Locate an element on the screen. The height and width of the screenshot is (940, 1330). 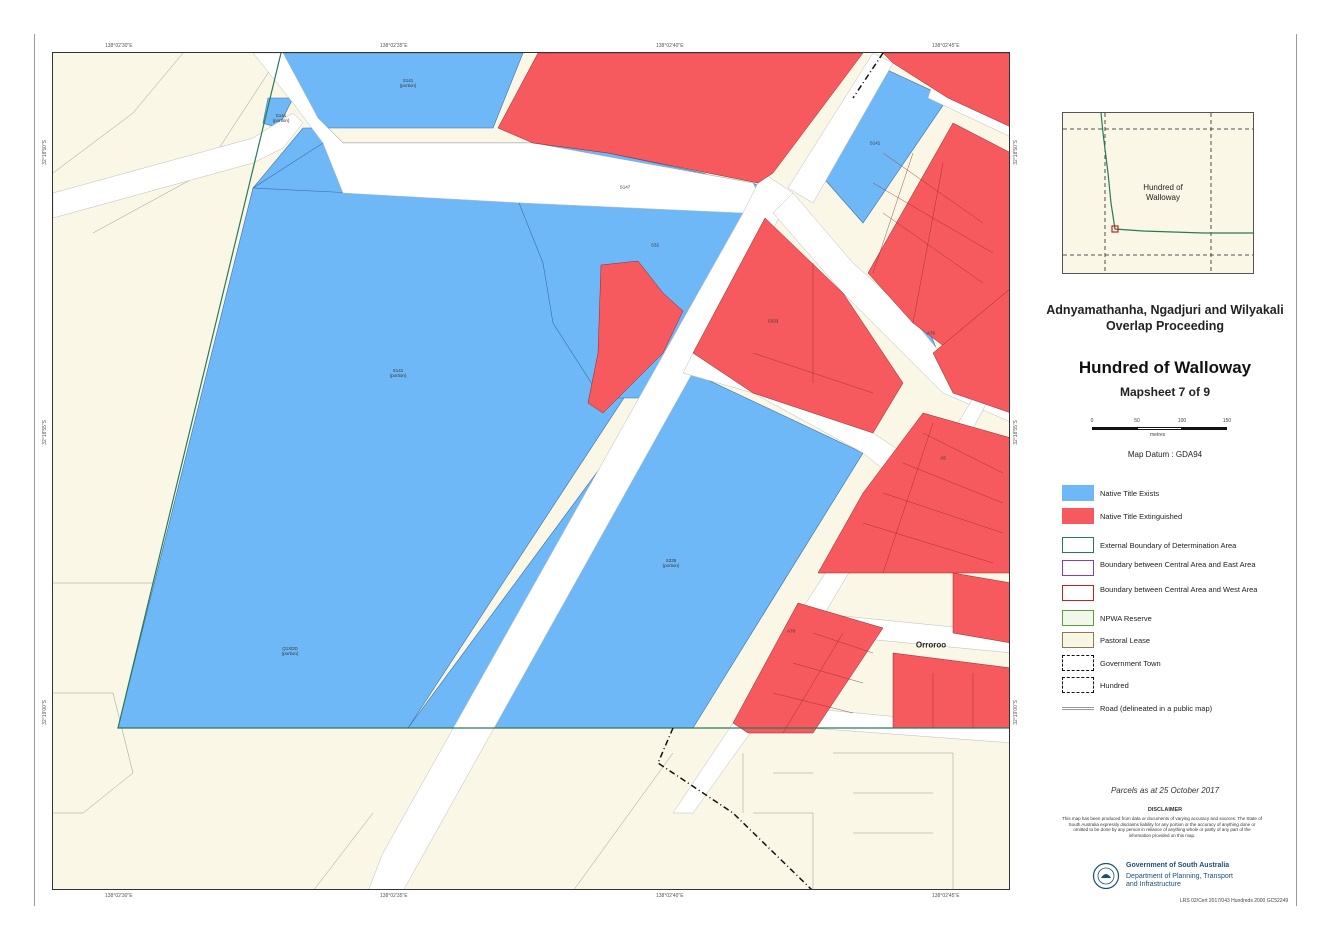
parcel-label: S32 is located at coordinates (655, 245).